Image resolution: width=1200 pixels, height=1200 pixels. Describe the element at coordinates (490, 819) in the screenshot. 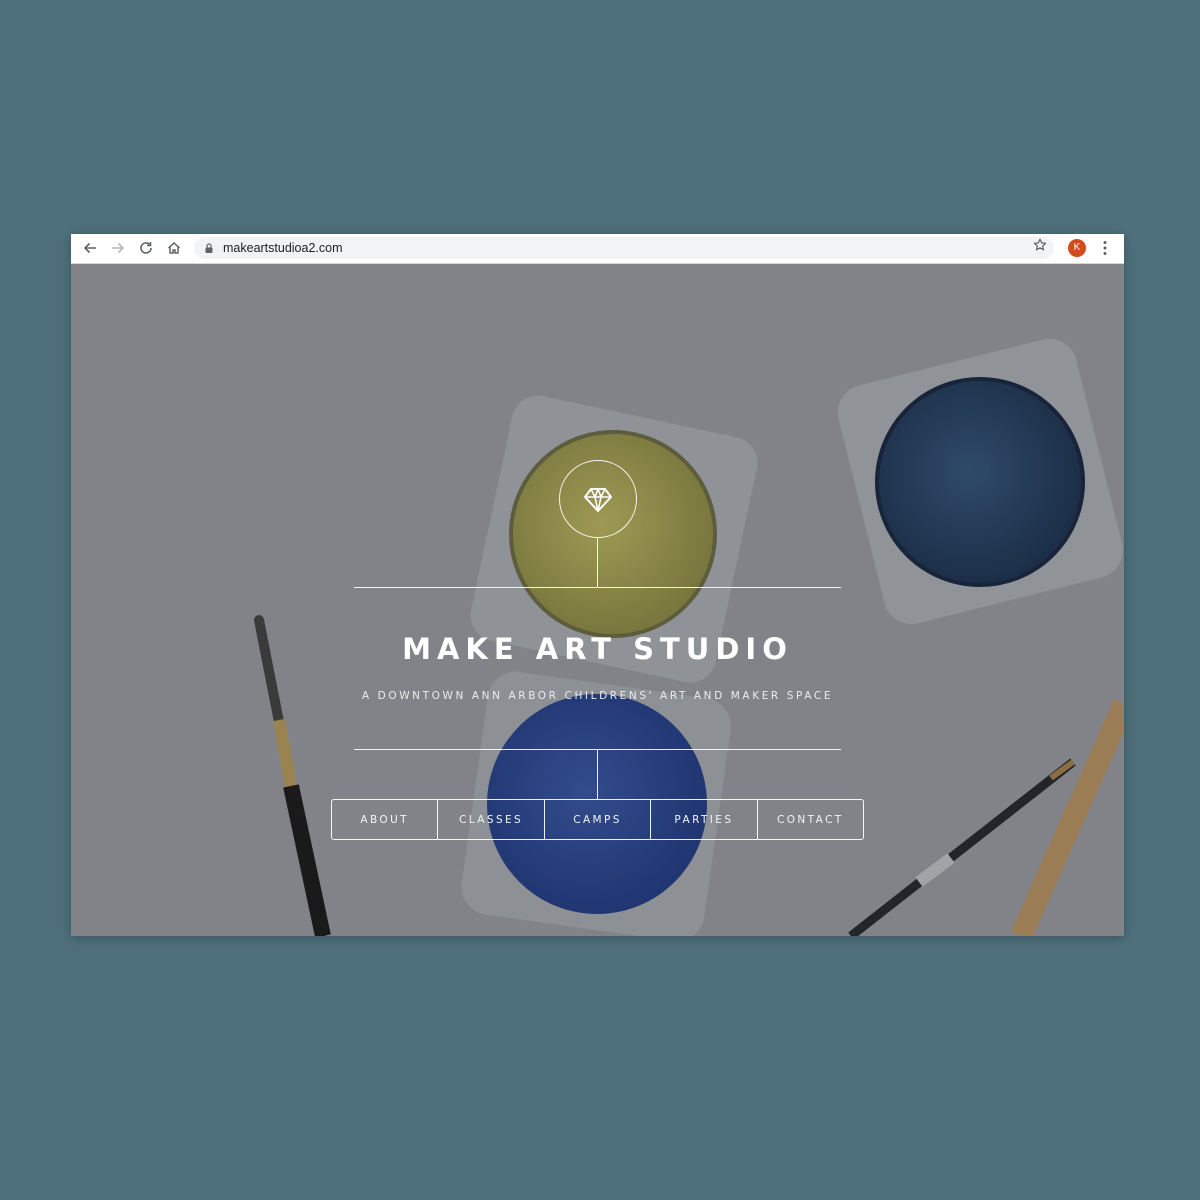

I see `nav-item-classes: CLASSES` at that location.